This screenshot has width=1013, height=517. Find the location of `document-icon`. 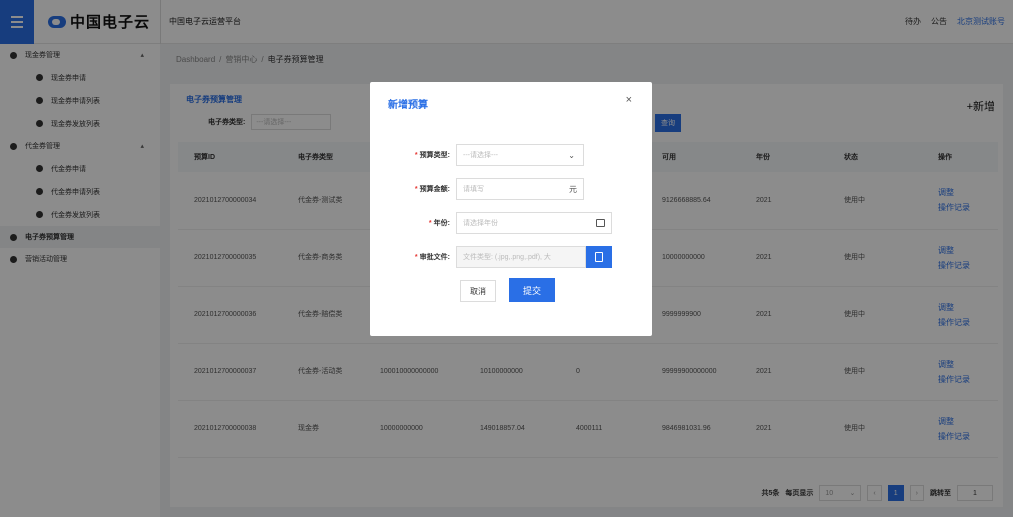

document-icon is located at coordinates (599, 257).